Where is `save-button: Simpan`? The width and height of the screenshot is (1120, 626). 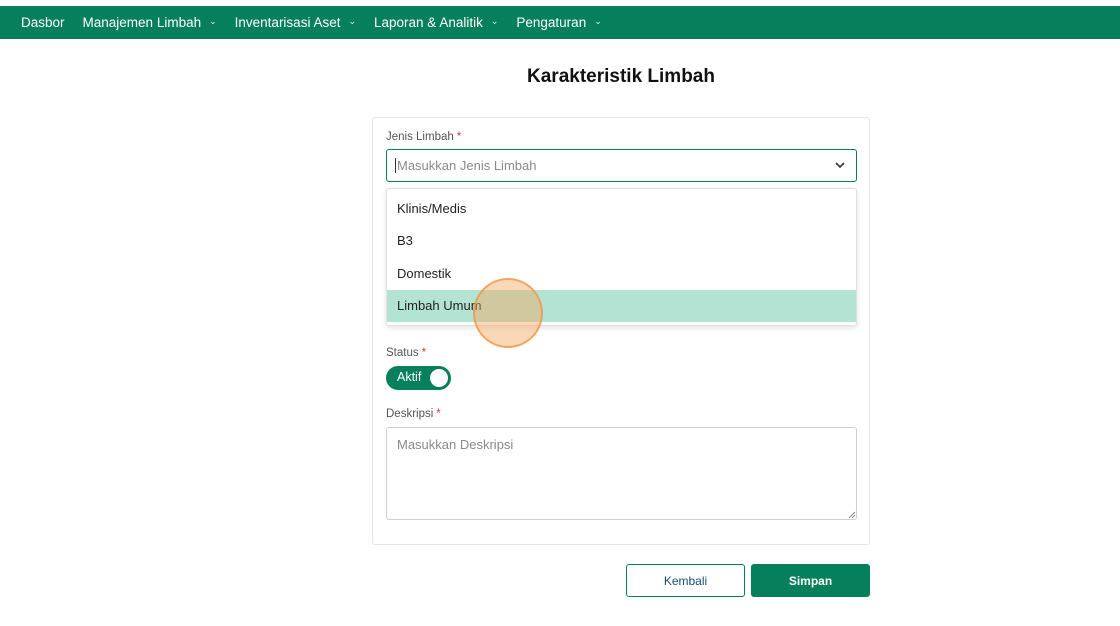
save-button: Simpan is located at coordinates (810, 580).